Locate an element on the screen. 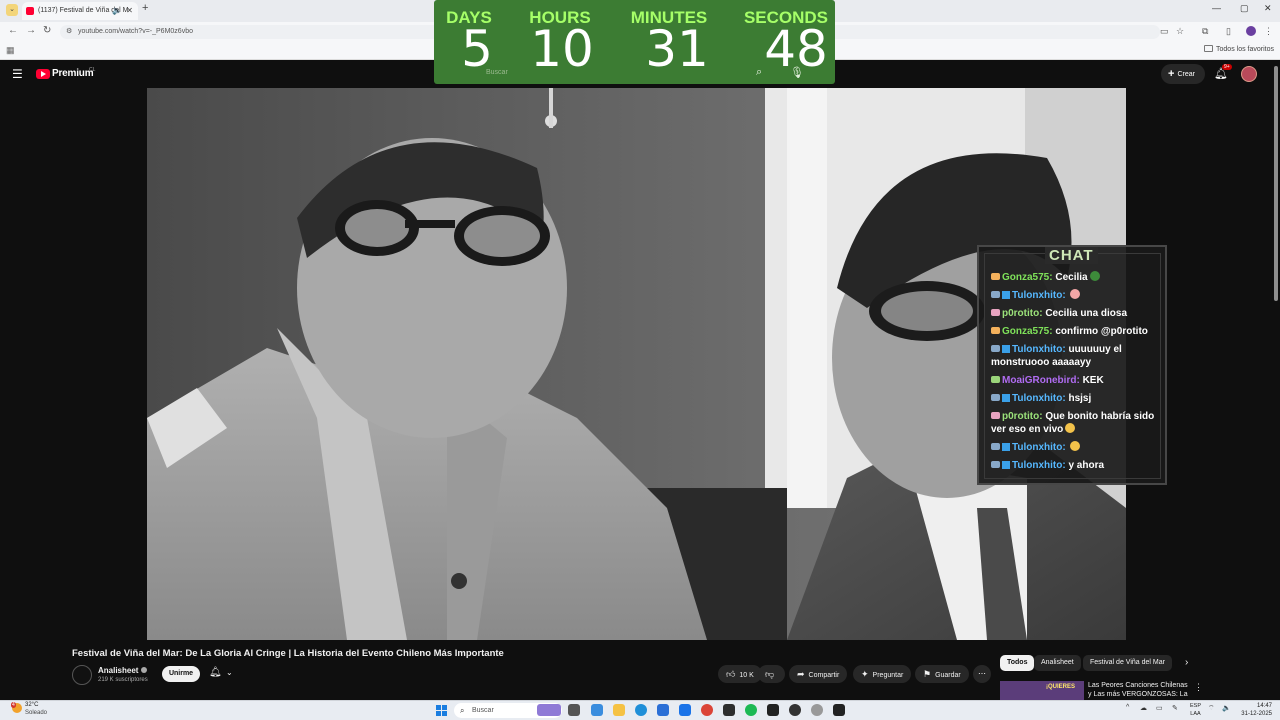 This screenshot has height=720, width=1280. file-explorer-icon is located at coordinates (619, 710).